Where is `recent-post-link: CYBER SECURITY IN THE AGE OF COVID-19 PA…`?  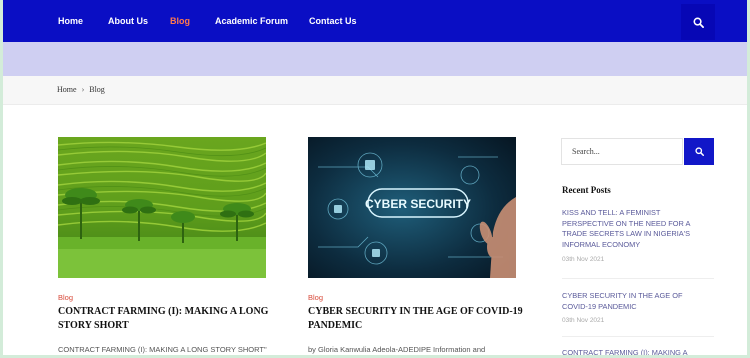 recent-post-link: CYBER SECURITY IN THE AGE OF COVID-19 PA… is located at coordinates (637, 301).